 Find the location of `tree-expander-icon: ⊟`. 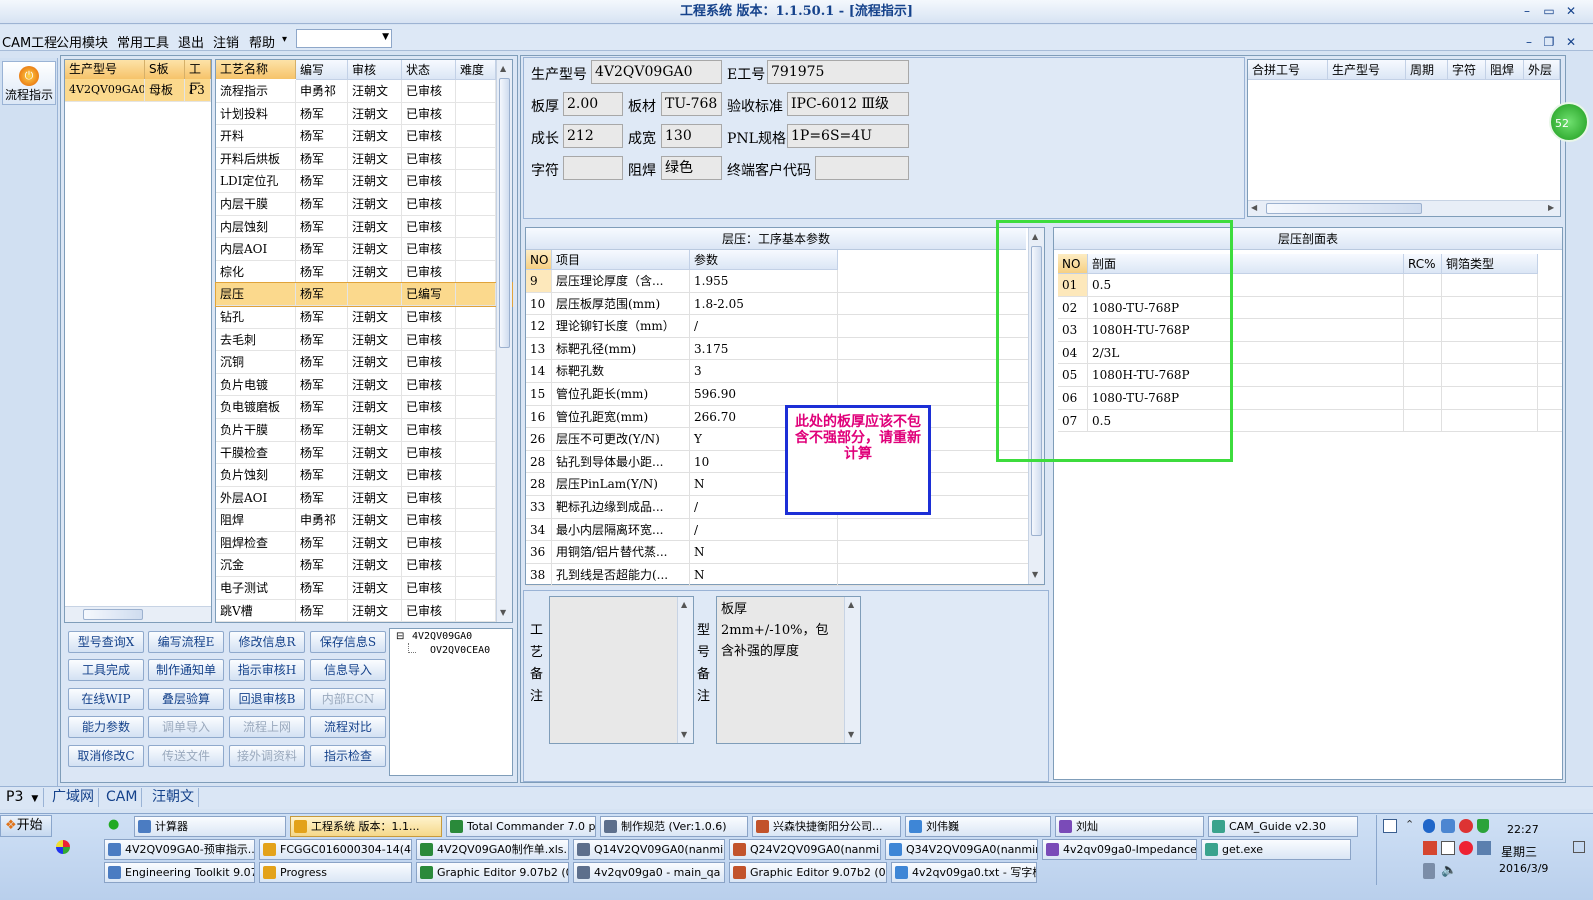

tree-expander-icon: ⊟ is located at coordinates (400, 636).